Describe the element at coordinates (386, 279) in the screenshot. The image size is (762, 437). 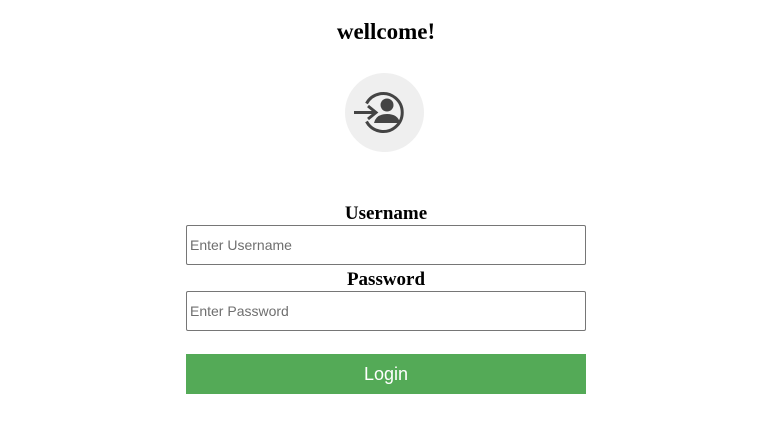
I see `password-label: Password` at that location.